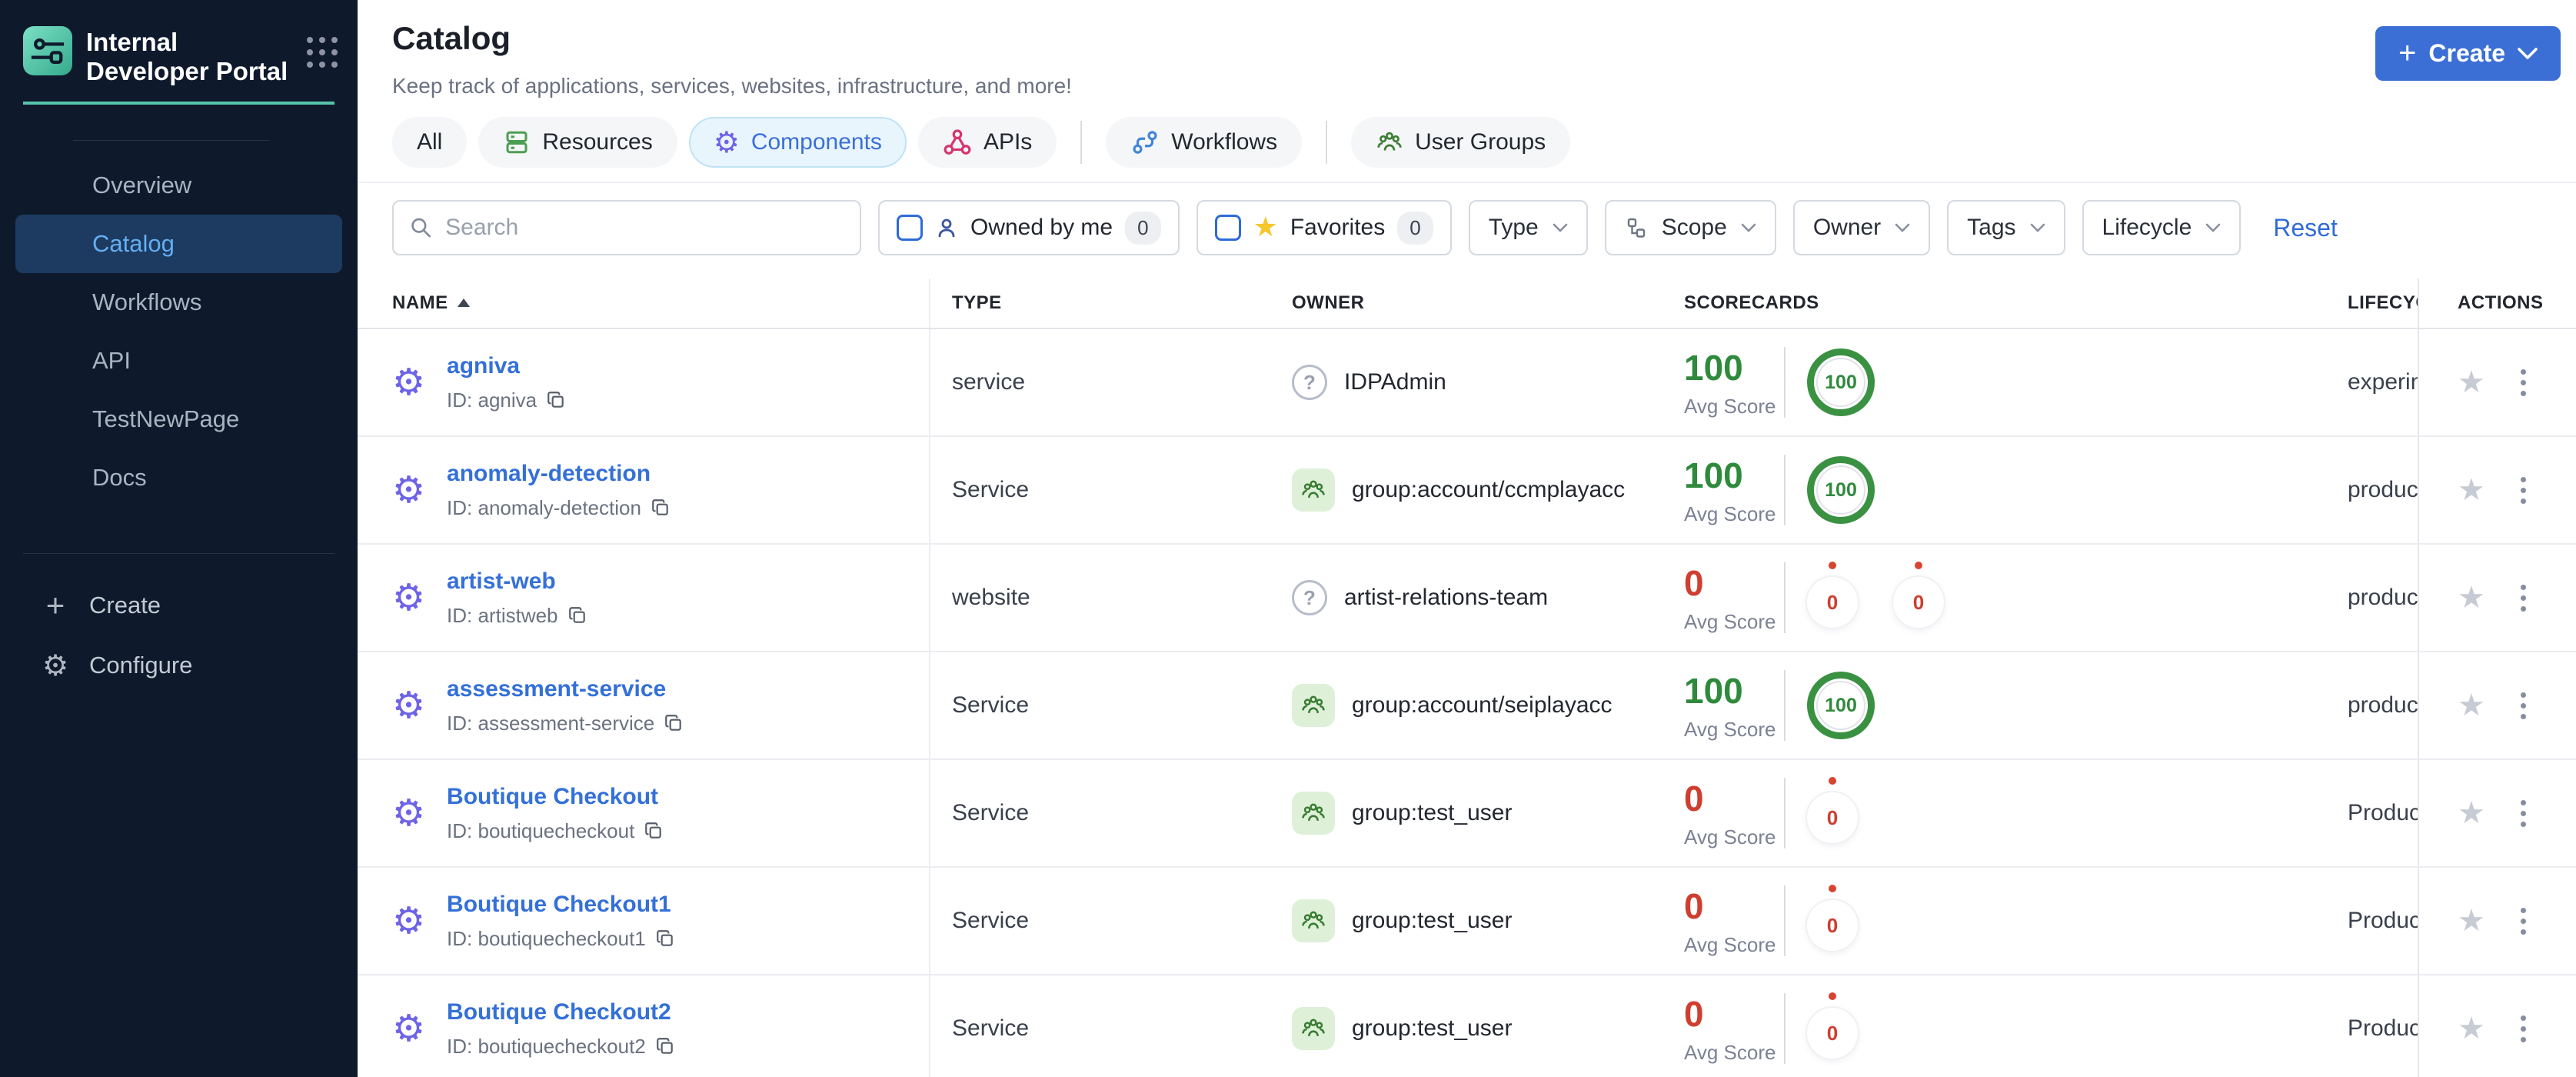  What do you see at coordinates (199, 605) in the screenshot?
I see `sidebar-item-create: + Create` at bounding box center [199, 605].